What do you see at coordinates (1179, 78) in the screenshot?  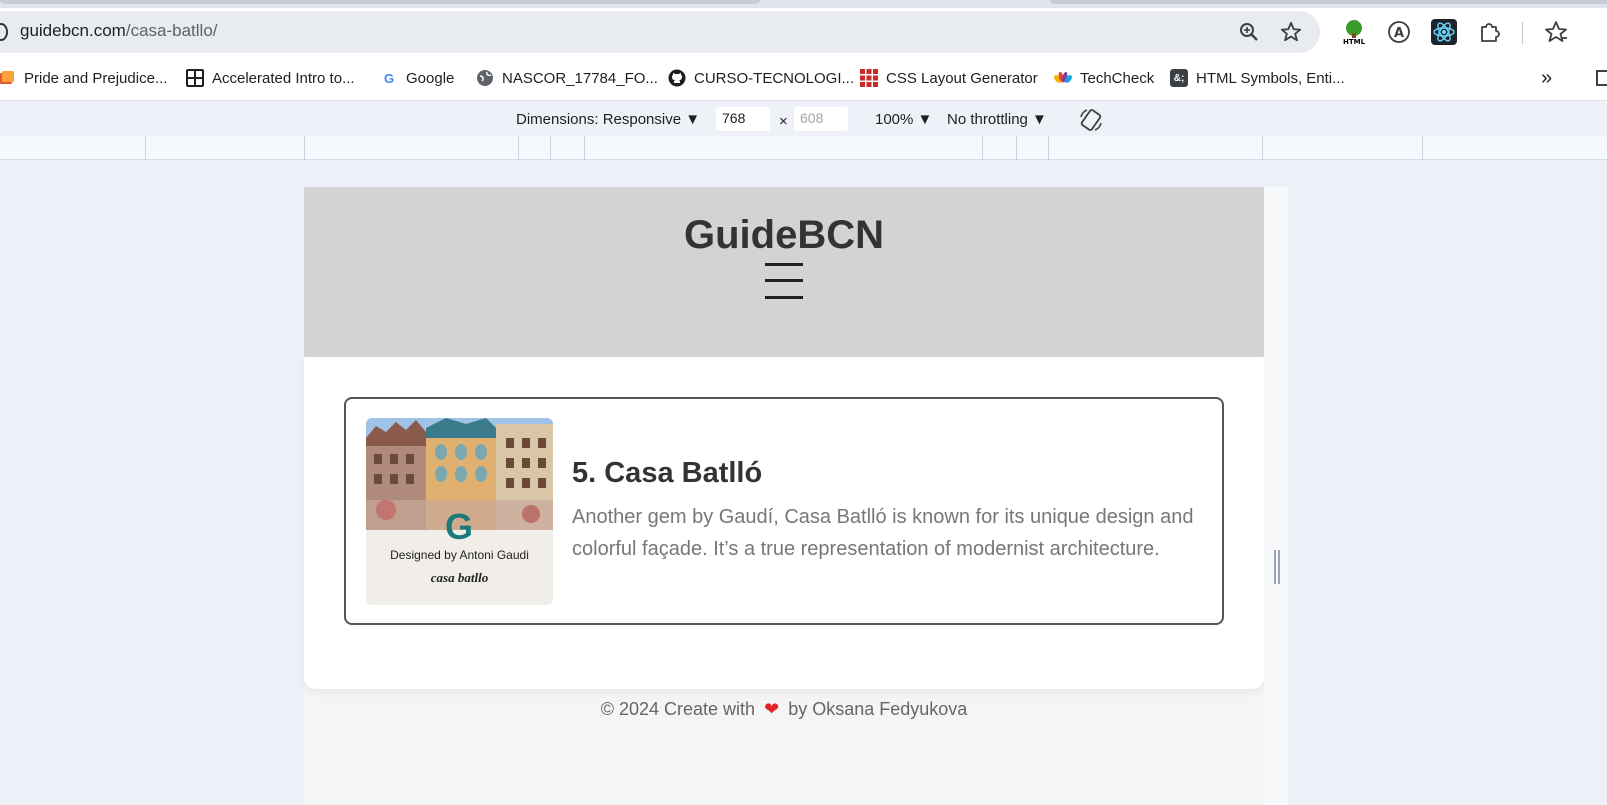 I see `html-entity-icon: &;` at bounding box center [1179, 78].